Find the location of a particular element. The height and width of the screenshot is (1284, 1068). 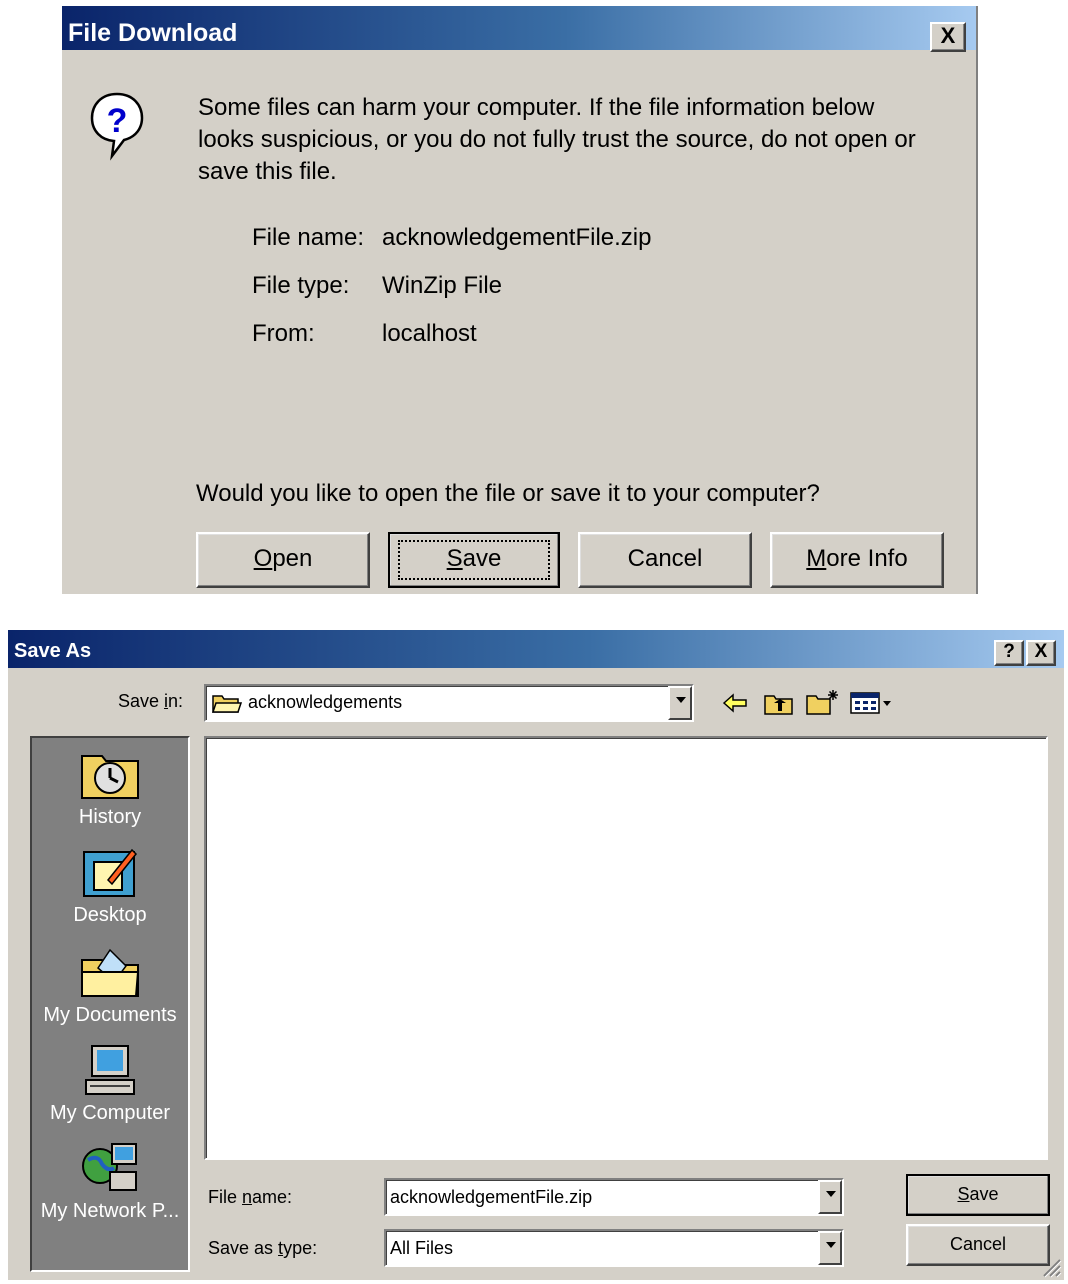

file-name-value: acknowledgementFile.zip is located at coordinates (517, 237).